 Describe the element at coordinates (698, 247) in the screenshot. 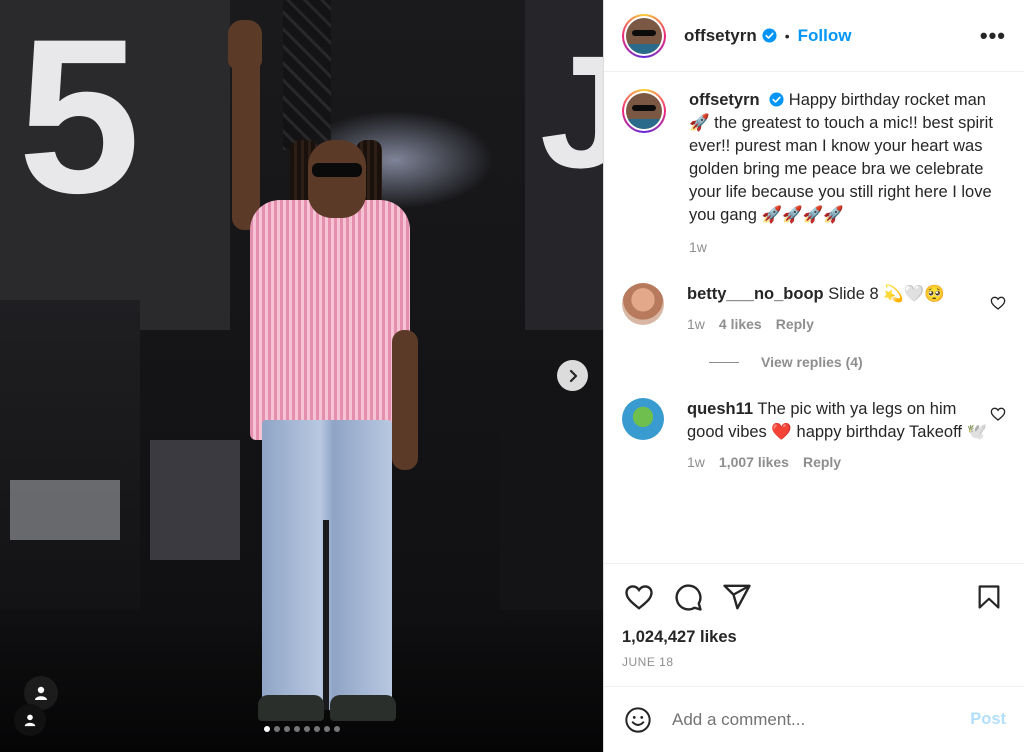

I see `caption-time: 1w` at that location.